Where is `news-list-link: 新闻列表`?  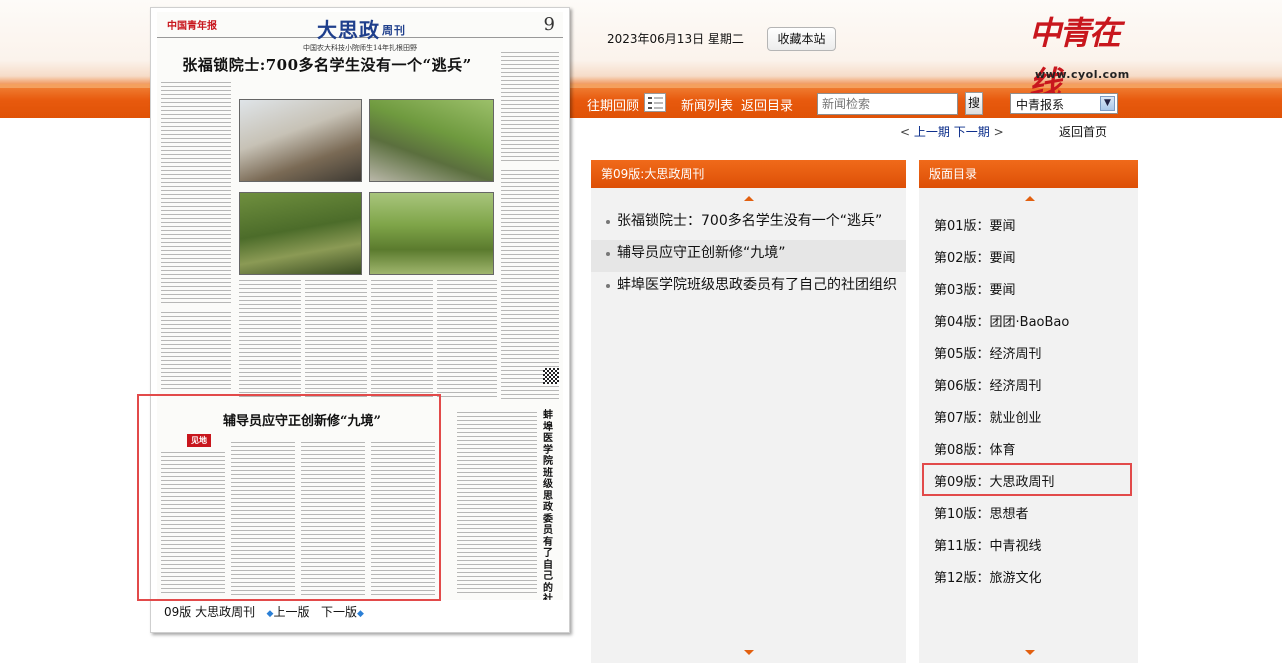
news-list-link: 新闻列表 is located at coordinates (707, 104).